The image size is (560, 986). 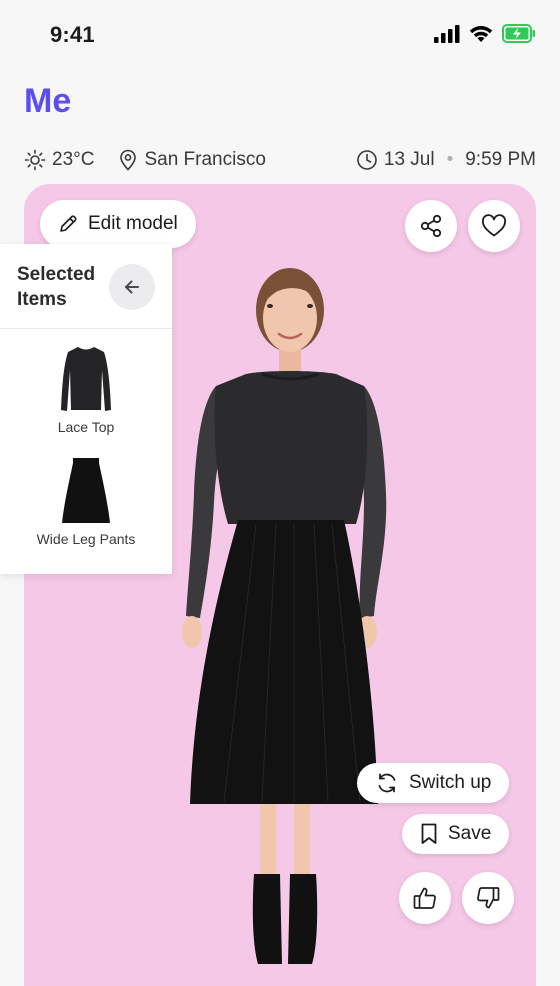 I want to click on selected-items-panel: Selected Items Lace Top Wide Leg Pants, so click(x=86, y=409).